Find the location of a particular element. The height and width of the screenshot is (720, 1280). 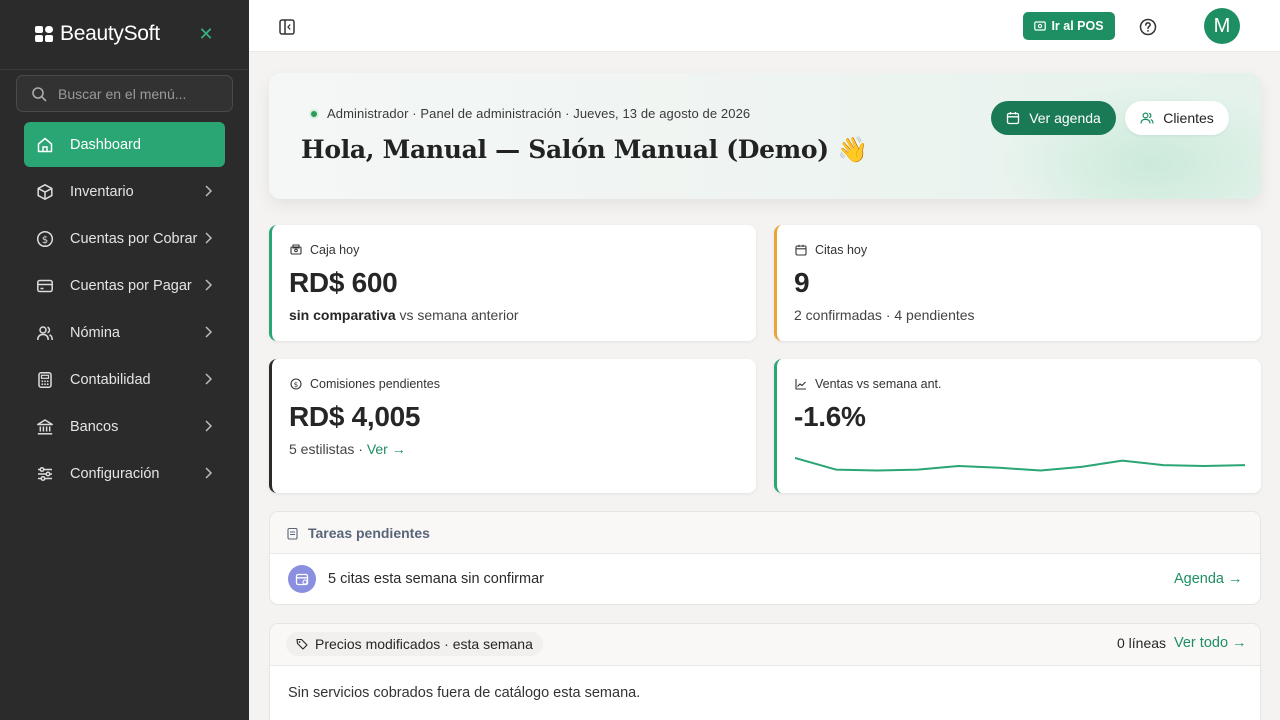

lines-count: 0 líneas is located at coordinates (1142, 643).